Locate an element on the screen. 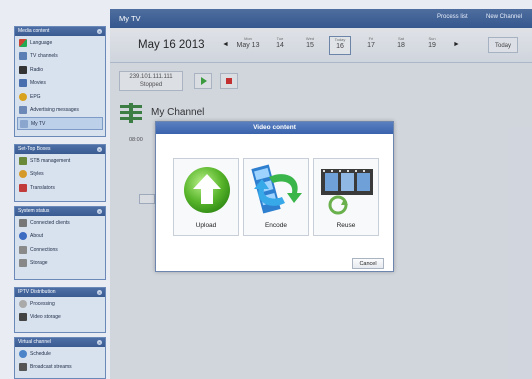  film-icon is located at coordinates (23, 83).